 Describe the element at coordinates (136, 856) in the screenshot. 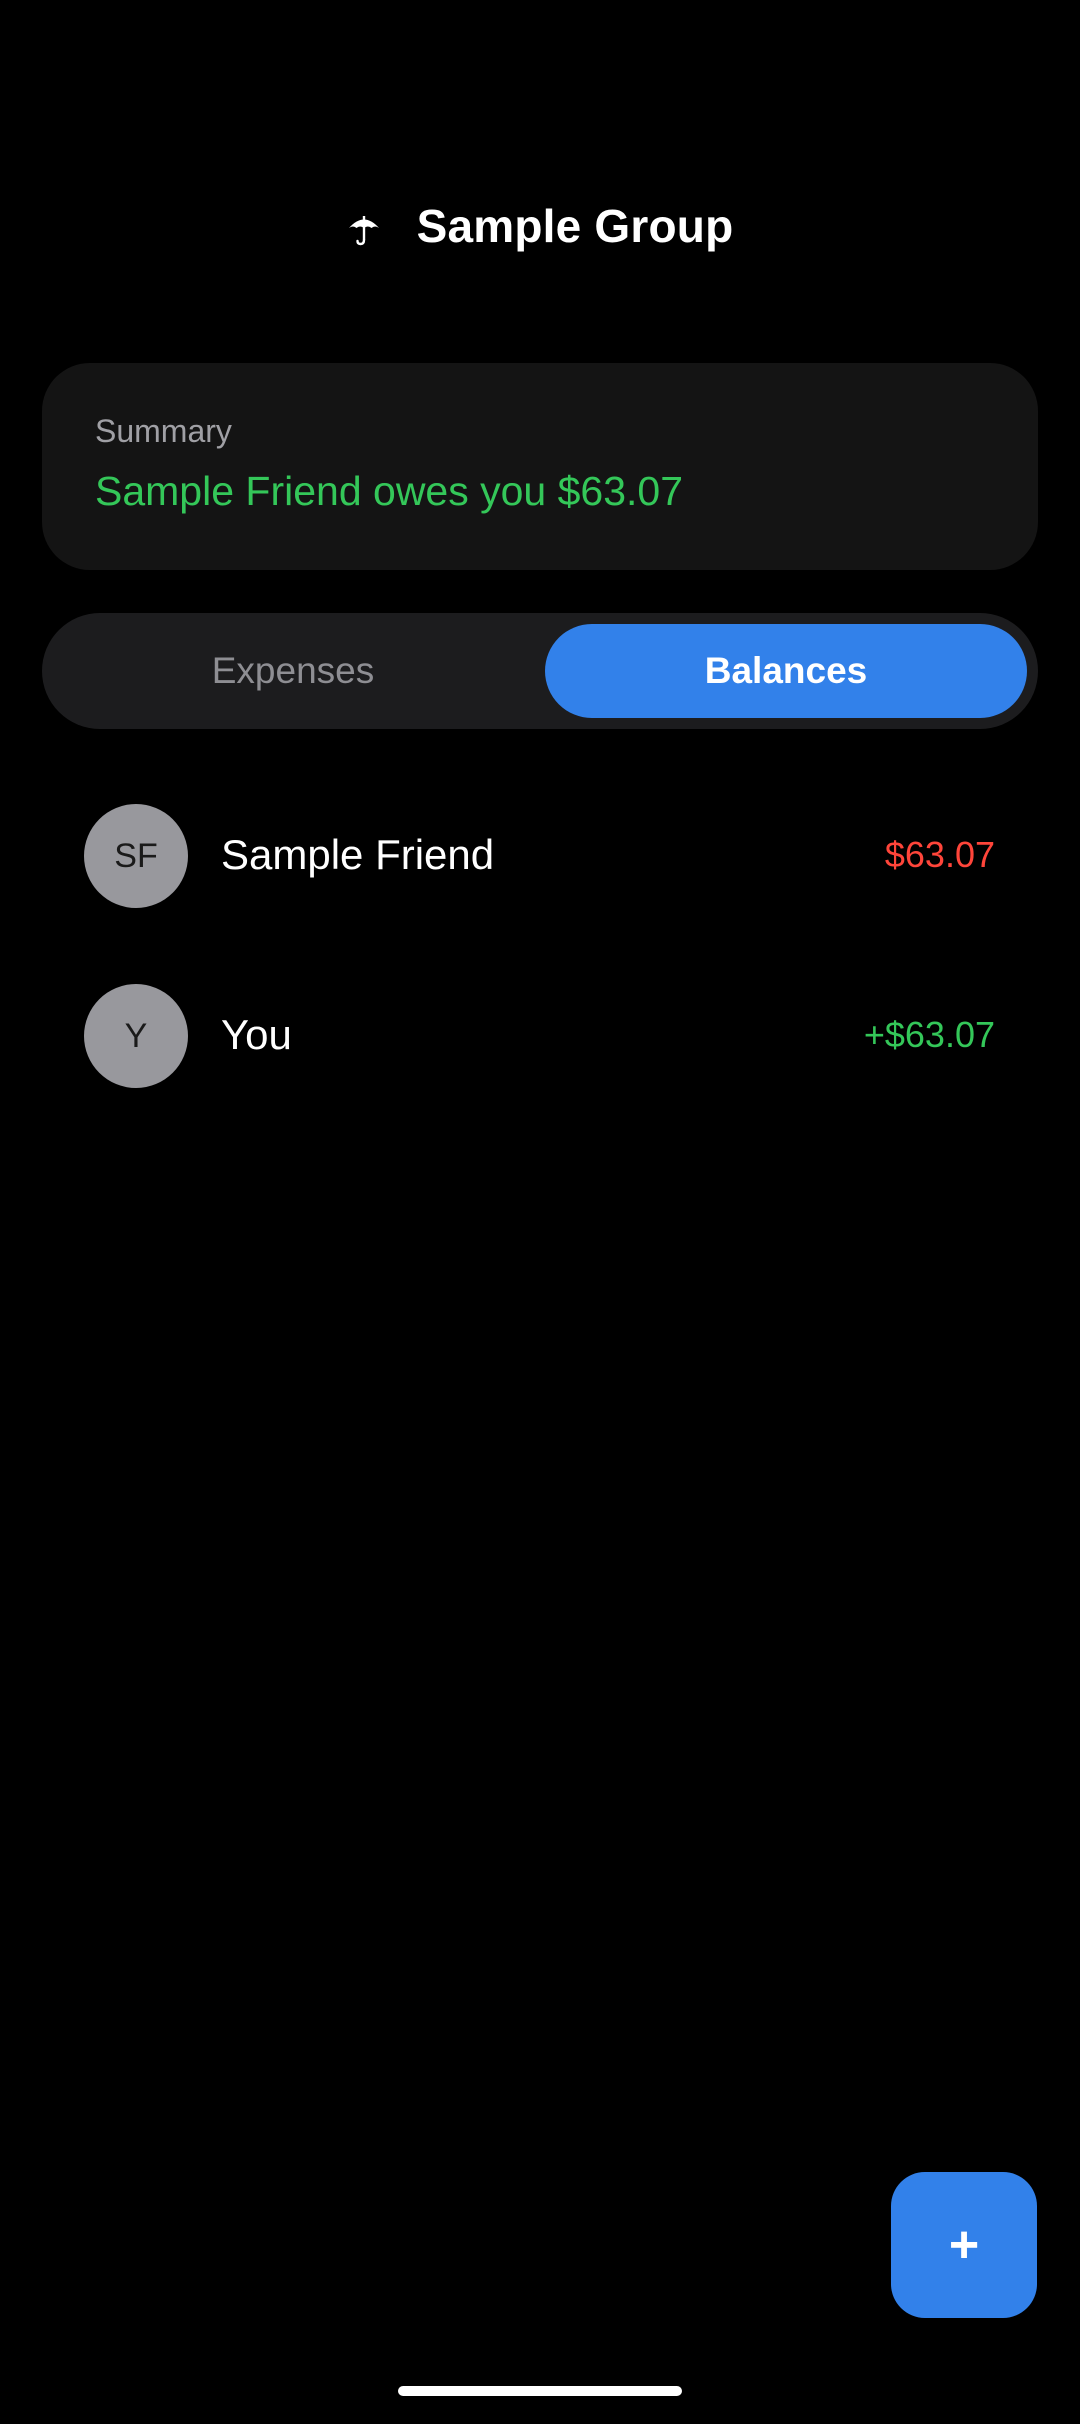

I see `avatar: SF` at that location.